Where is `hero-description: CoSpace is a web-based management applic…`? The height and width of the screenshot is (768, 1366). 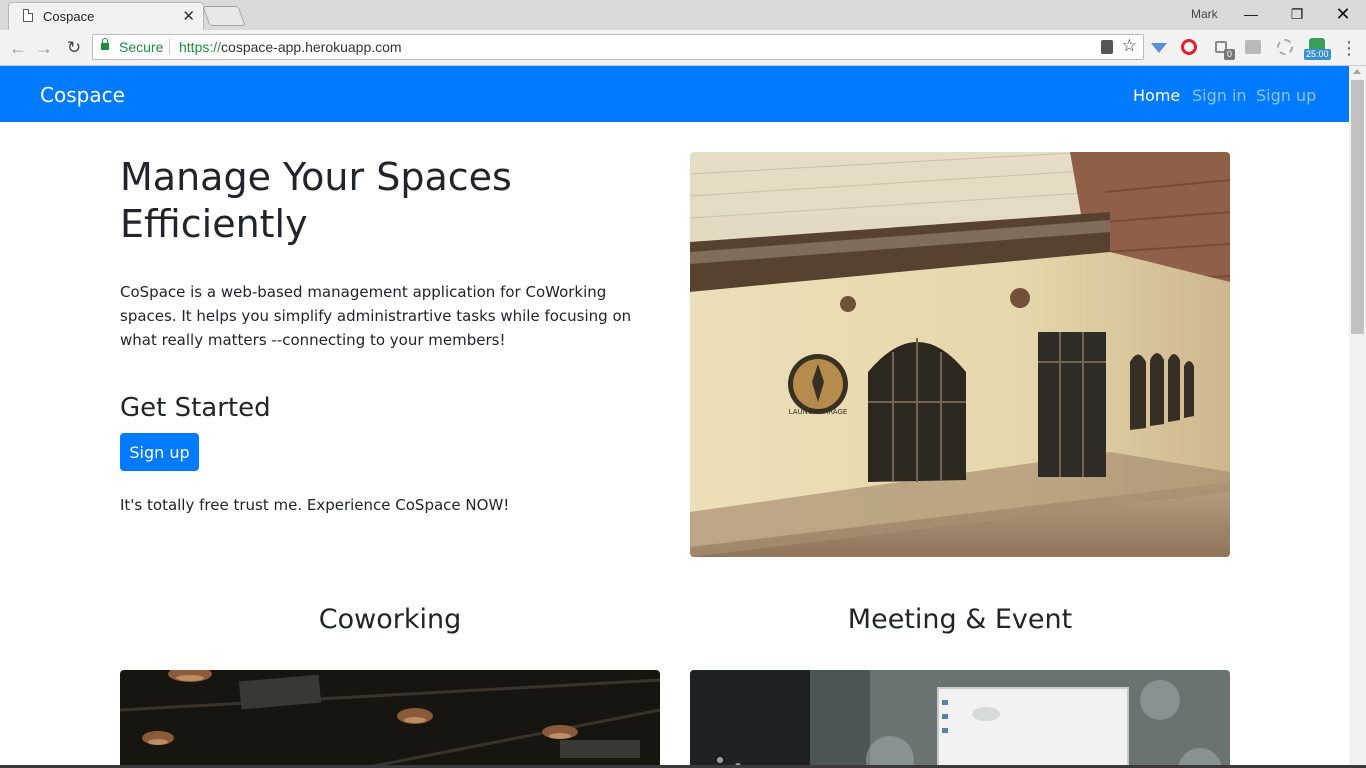
hero-description: CoSpace is a web-based management applic… is located at coordinates (376, 316).